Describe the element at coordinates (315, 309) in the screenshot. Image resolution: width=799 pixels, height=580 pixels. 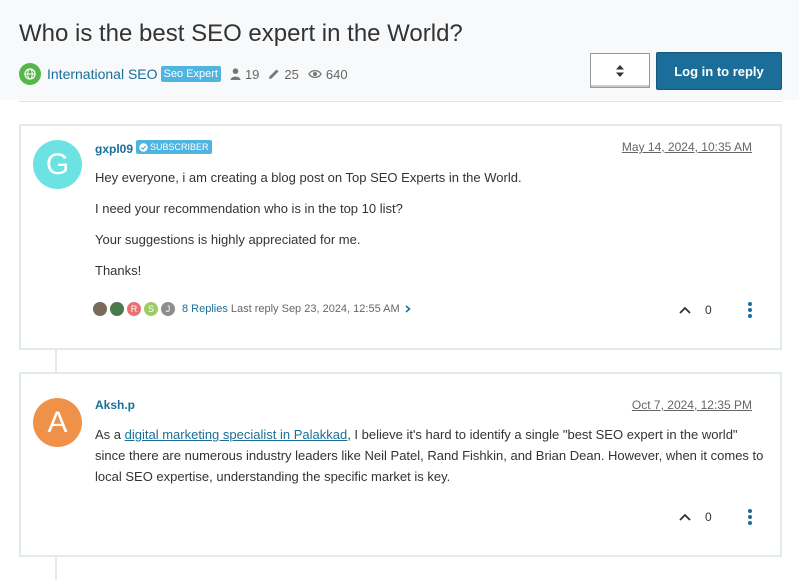
I see `last-reply-time: Last reply Sep 23, 2024, 12:55 AM` at that location.